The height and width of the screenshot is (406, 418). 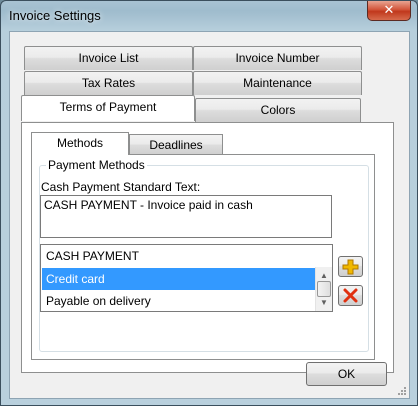 I want to click on tab-invoice-list: Invoice List, so click(x=108, y=58).